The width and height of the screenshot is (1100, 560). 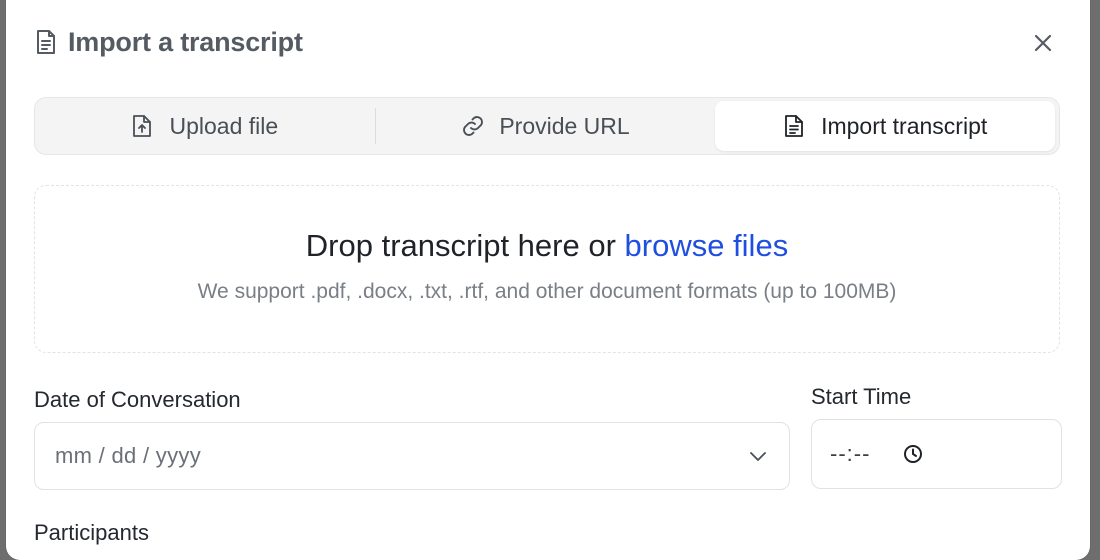 What do you see at coordinates (474, 126) in the screenshot?
I see `link-icon` at bounding box center [474, 126].